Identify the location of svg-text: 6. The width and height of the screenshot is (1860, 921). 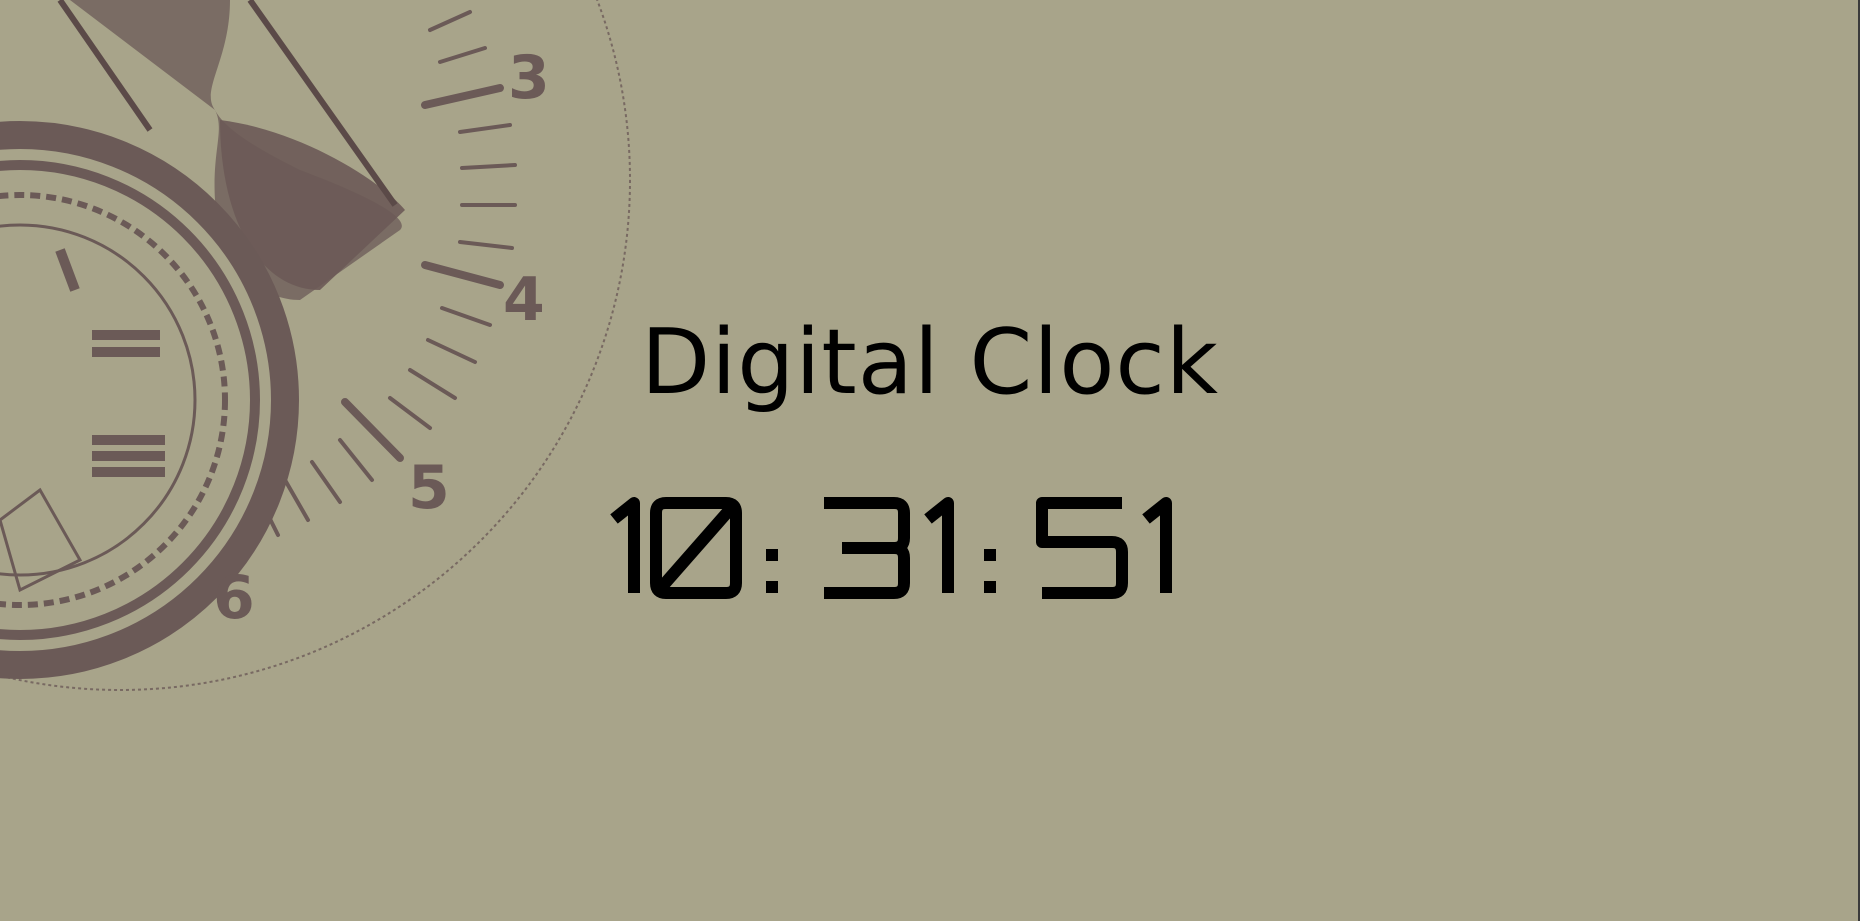
(234, 598).